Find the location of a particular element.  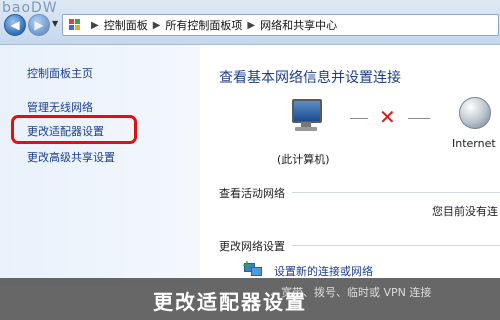

internet-globe-icon is located at coordinates (475, 113).